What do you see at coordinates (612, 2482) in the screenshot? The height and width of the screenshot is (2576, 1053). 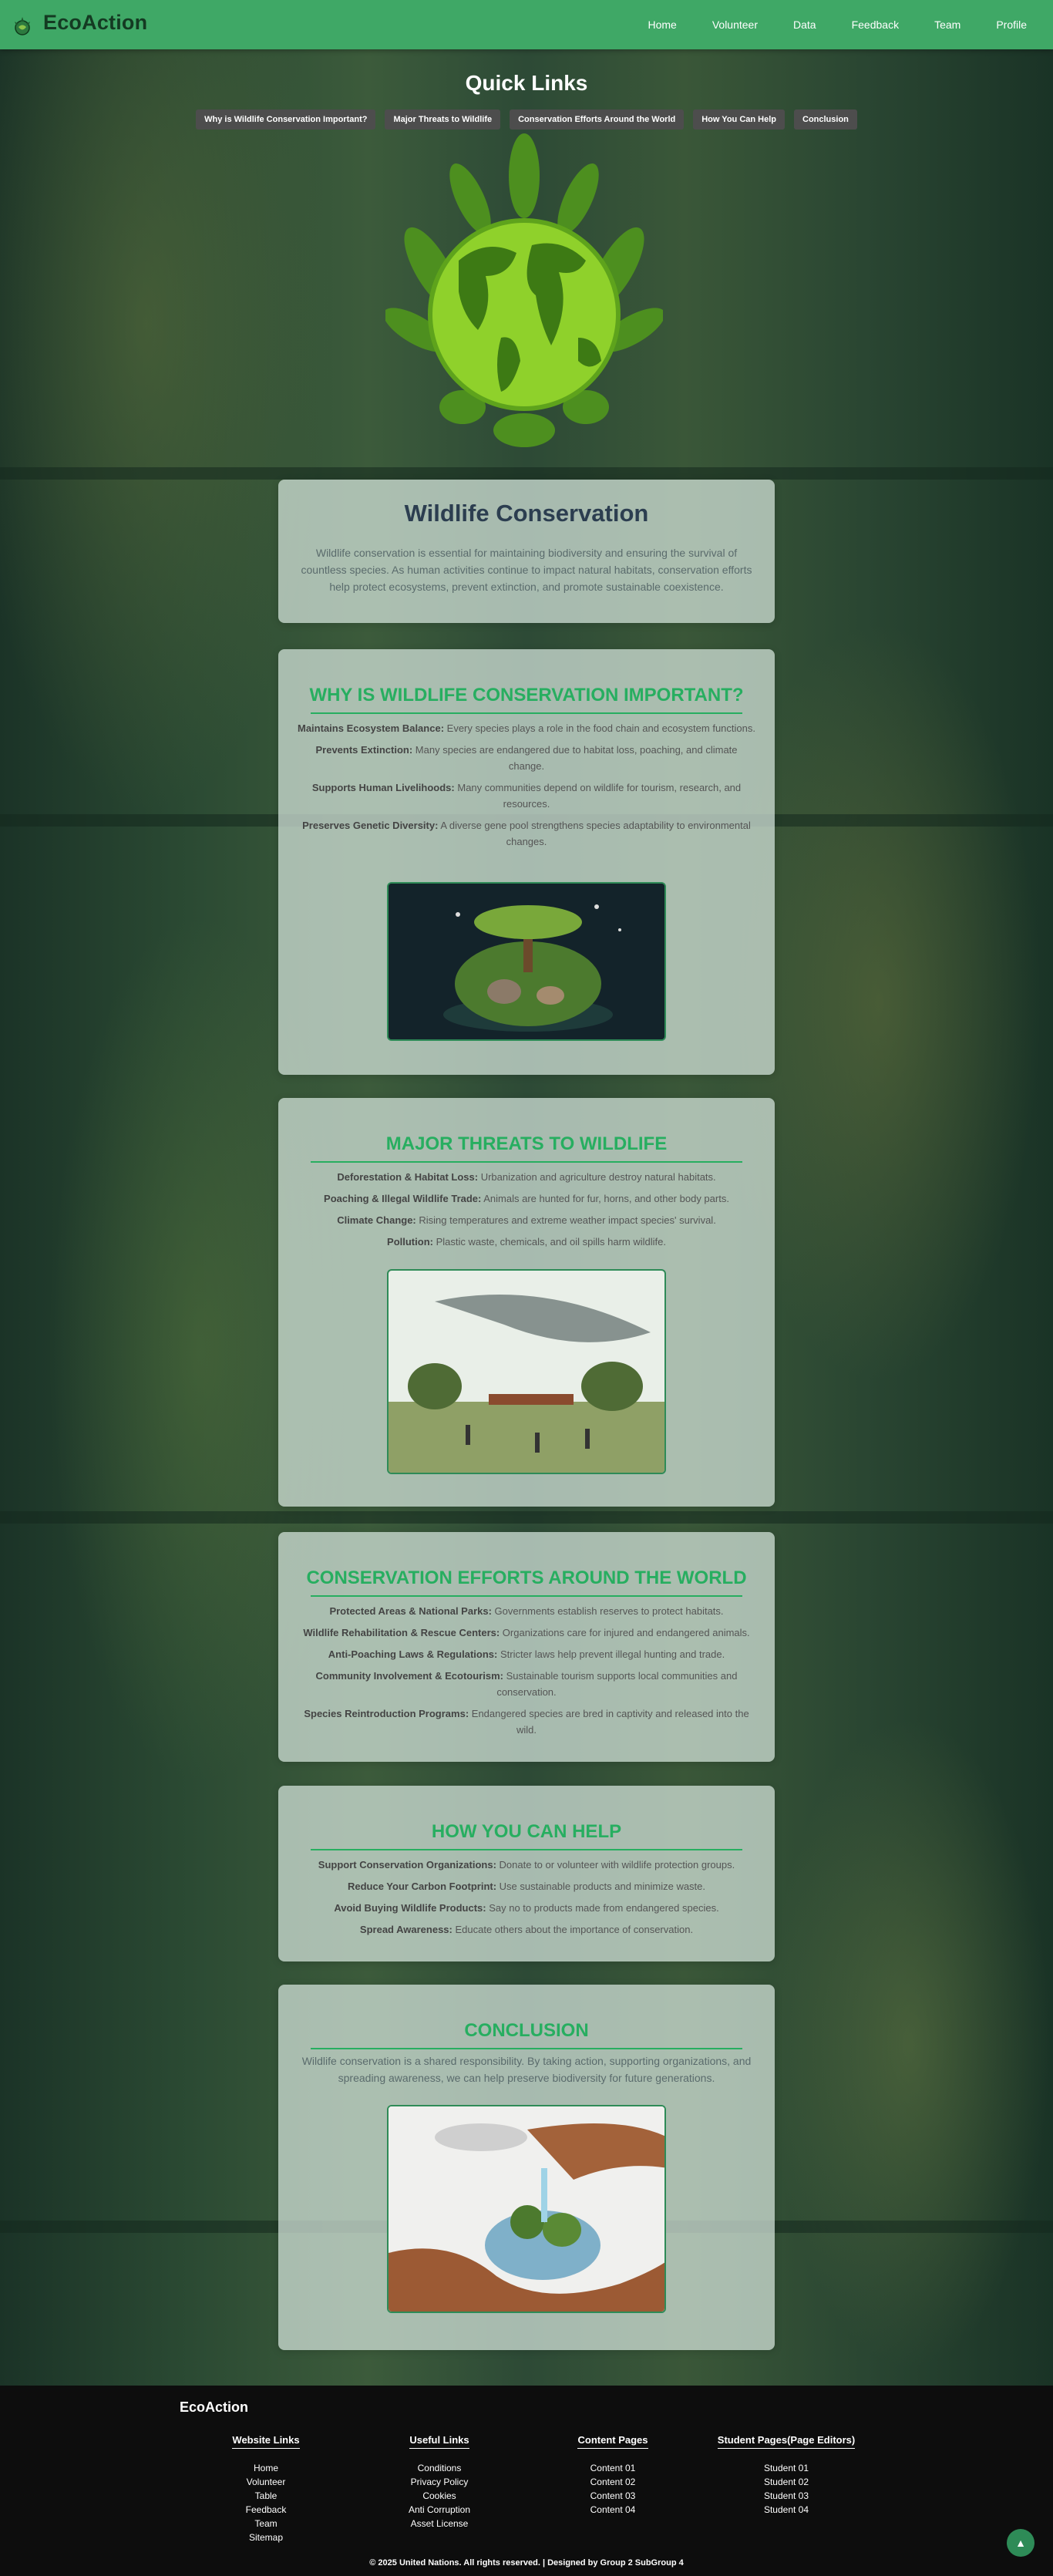 I see `footer-link: Content 02` at bounding box center [612, 2482].